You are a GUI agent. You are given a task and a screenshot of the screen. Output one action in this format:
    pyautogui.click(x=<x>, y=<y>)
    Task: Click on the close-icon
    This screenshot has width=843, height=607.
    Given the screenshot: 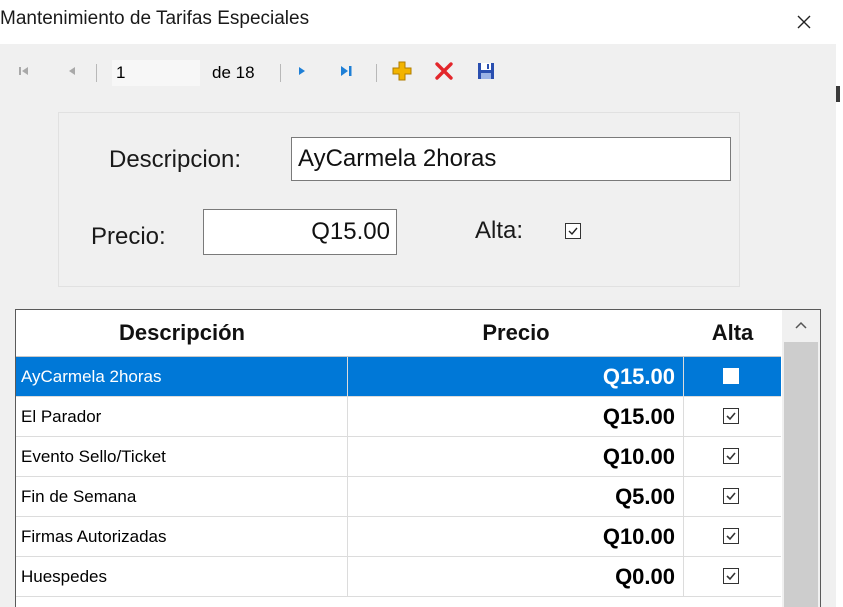 What is the action you would take?
    pyautogui.click(x=804, y=22)
    